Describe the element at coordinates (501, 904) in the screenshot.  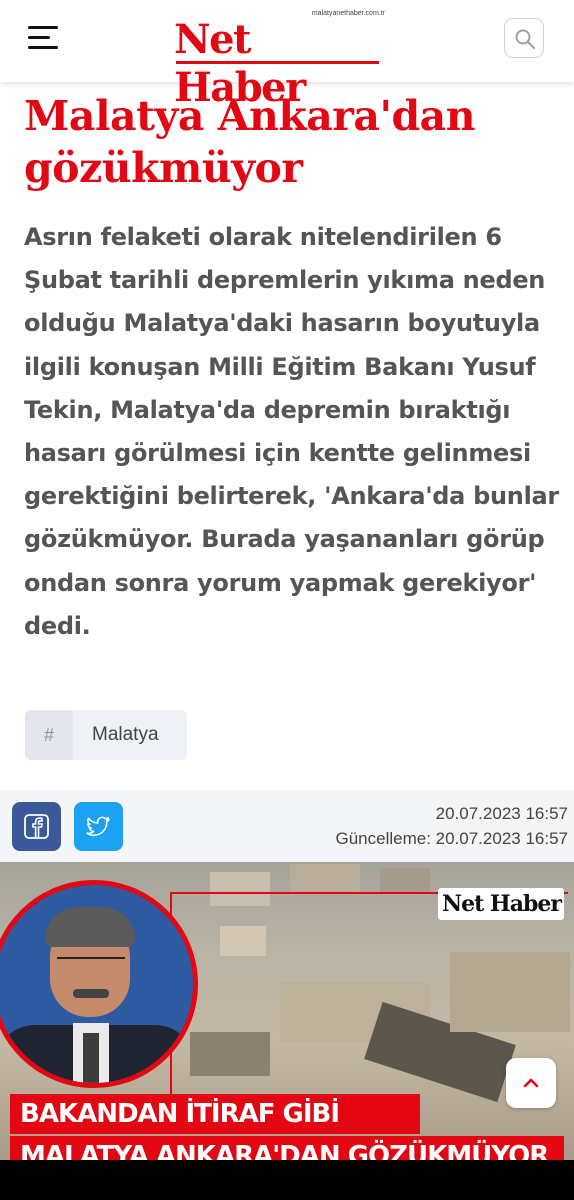
I see `image-watermark: Net Haber` at that location.